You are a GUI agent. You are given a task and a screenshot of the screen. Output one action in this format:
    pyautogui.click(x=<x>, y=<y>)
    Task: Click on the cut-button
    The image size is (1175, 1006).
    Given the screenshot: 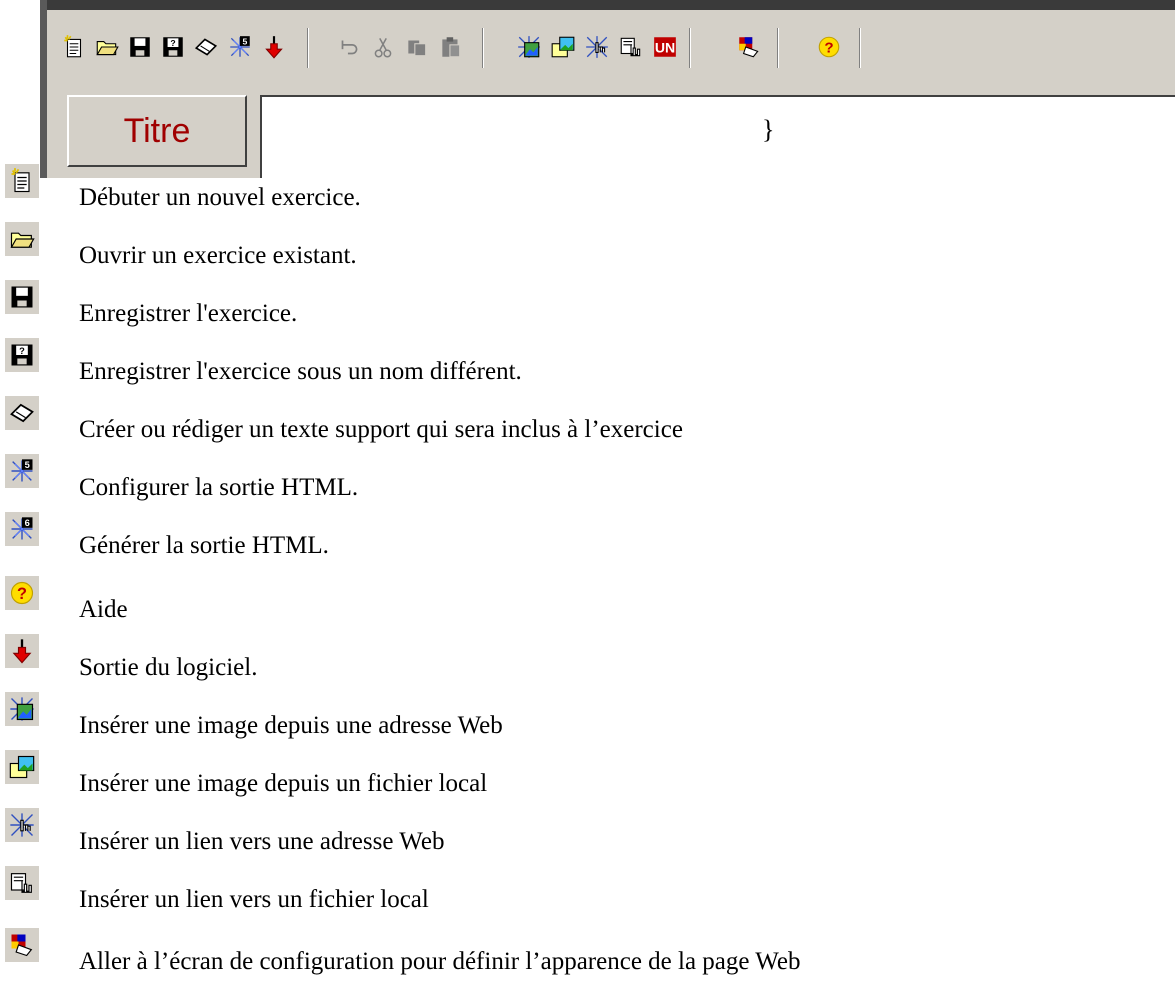 What is the action you would take?
    pyautogui.click(x=383, y=47)
    